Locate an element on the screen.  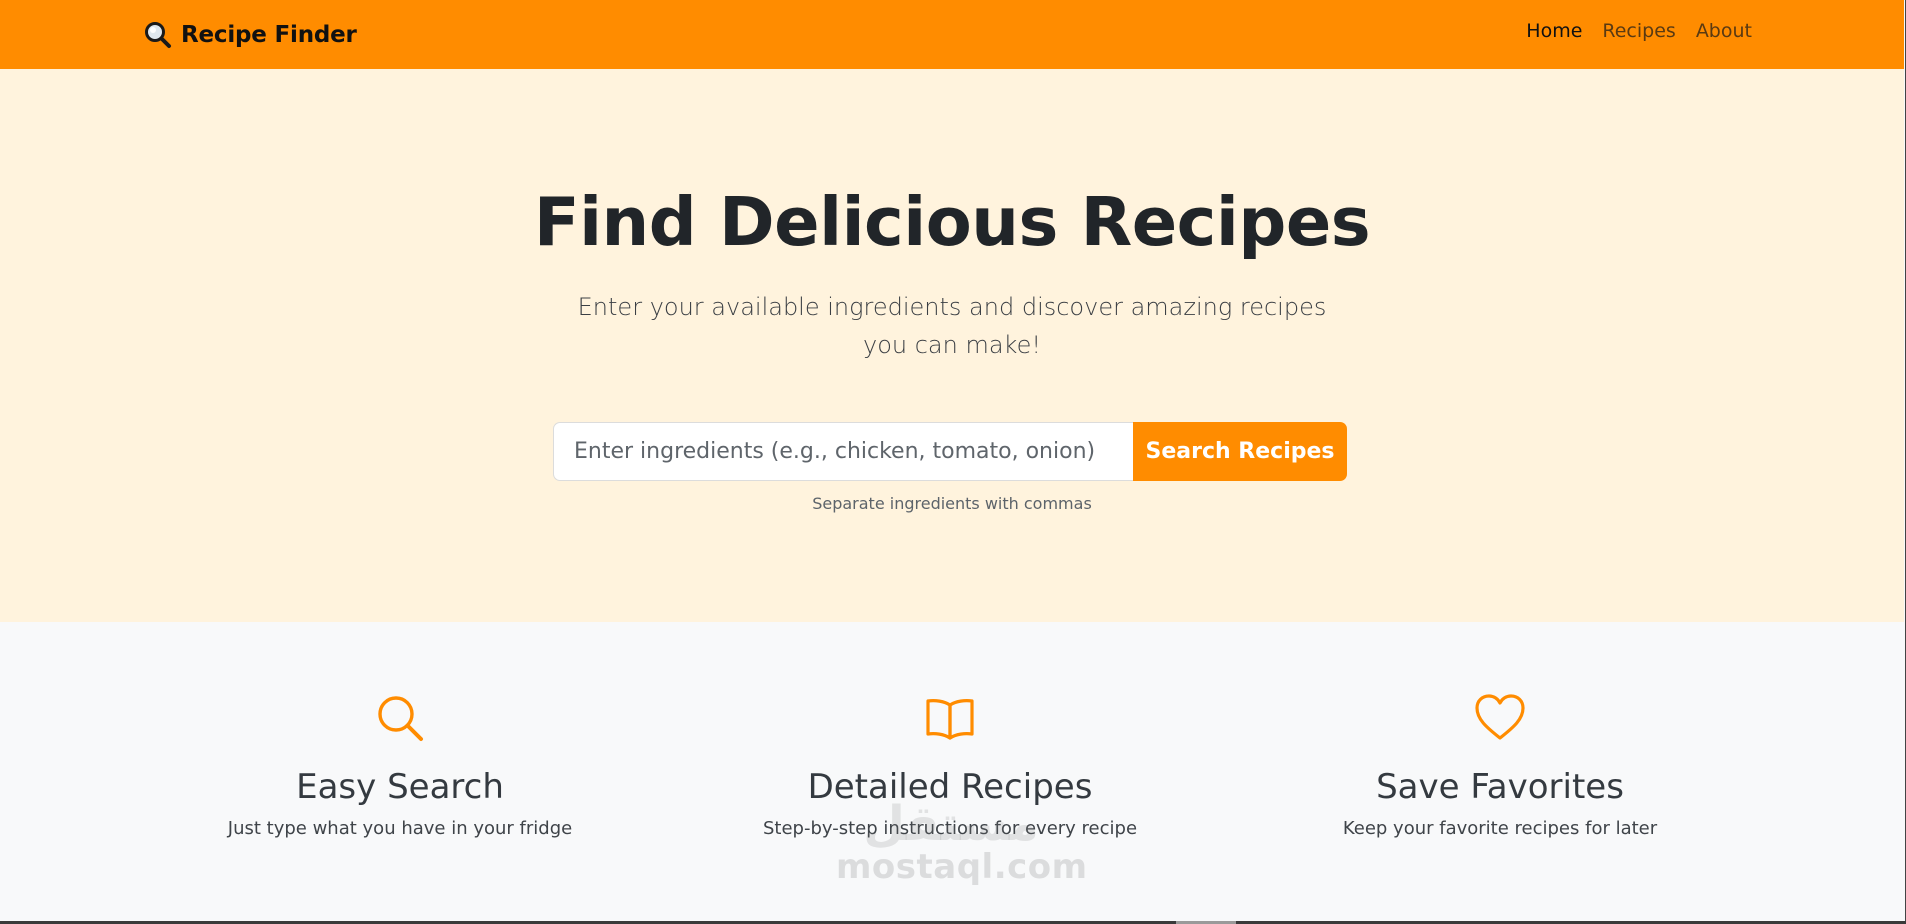
search-icon is located at coordinates (400, 718).